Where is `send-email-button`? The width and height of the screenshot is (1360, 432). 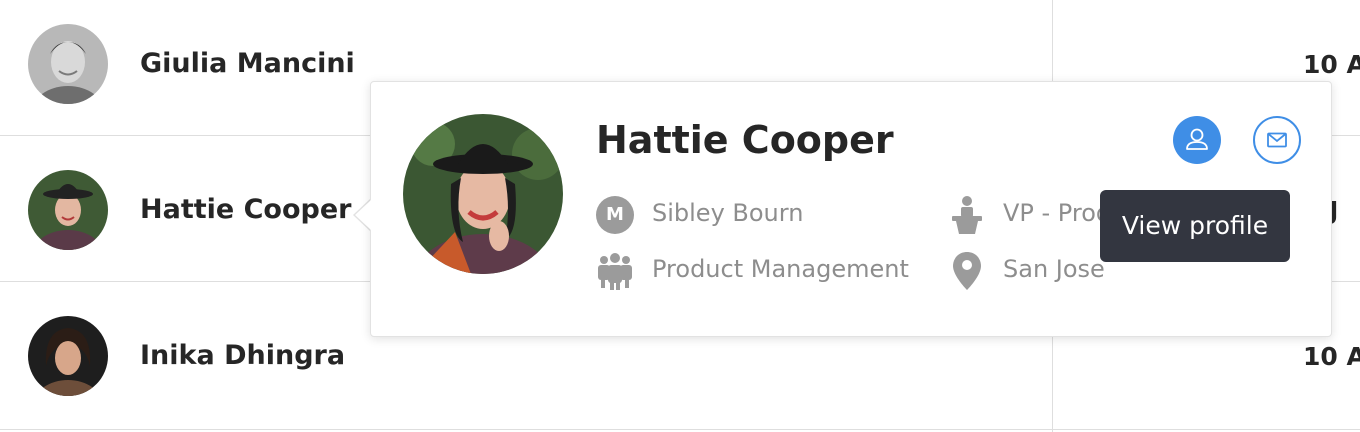 send-email-button is located at coordinates (1277, 140).